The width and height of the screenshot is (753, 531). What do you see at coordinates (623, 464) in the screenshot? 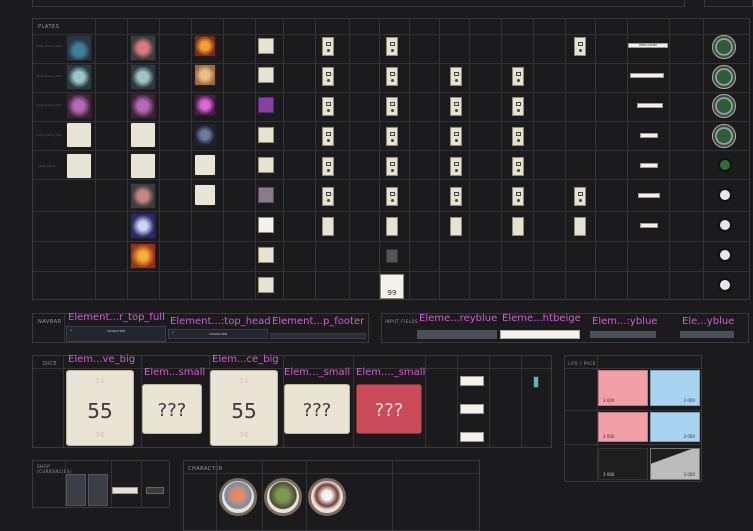
I see `life-card-dark: 3 000` at bounding box center [623, 464].